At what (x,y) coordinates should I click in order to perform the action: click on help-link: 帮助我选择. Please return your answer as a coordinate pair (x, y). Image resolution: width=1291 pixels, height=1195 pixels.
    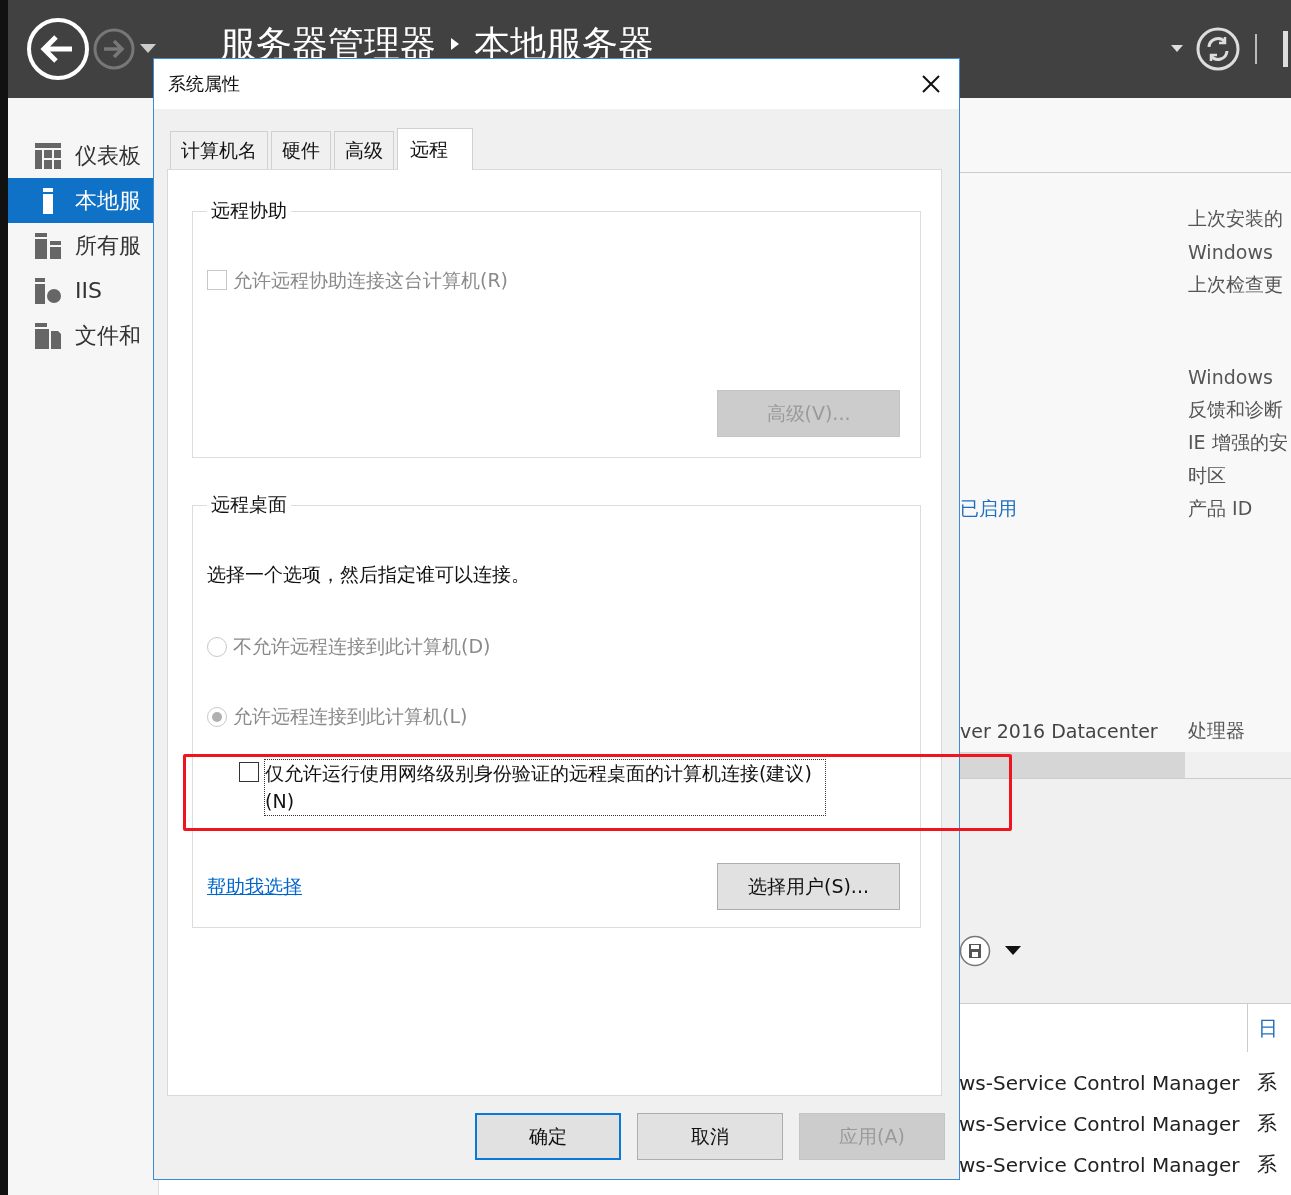
    Looking at the image, I should click on (254, 886).